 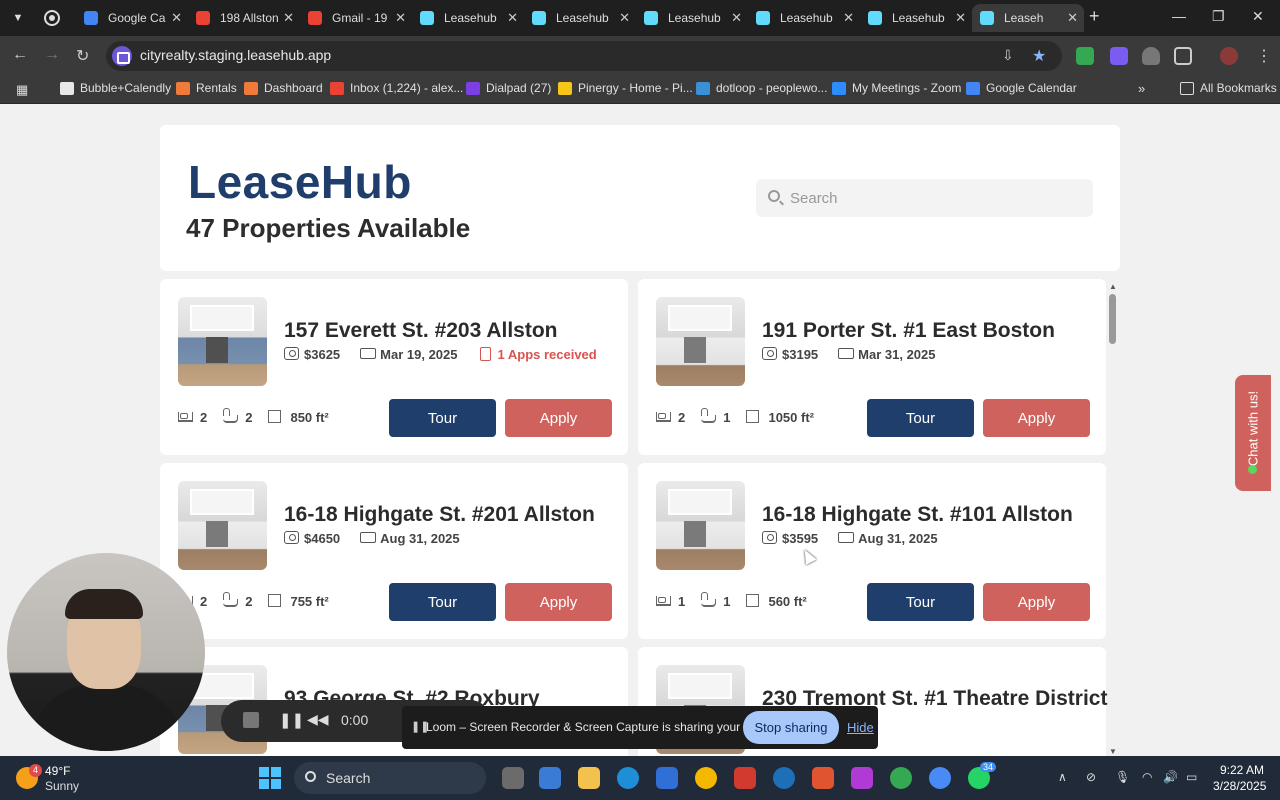 I want to click on taskbar-date: 3/28/2025, so click(x=1239, y=786).